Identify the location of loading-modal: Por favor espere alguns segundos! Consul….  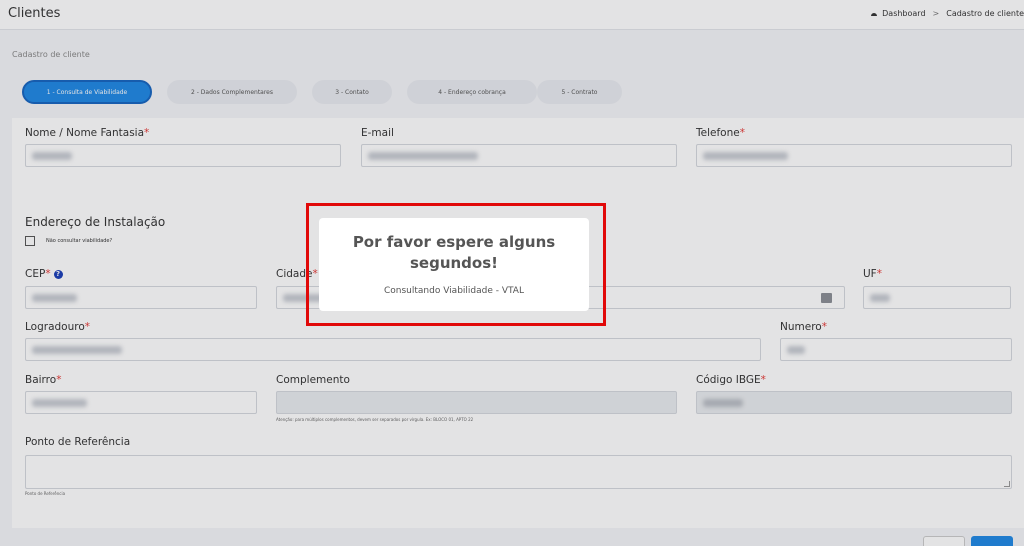
(454, 264).